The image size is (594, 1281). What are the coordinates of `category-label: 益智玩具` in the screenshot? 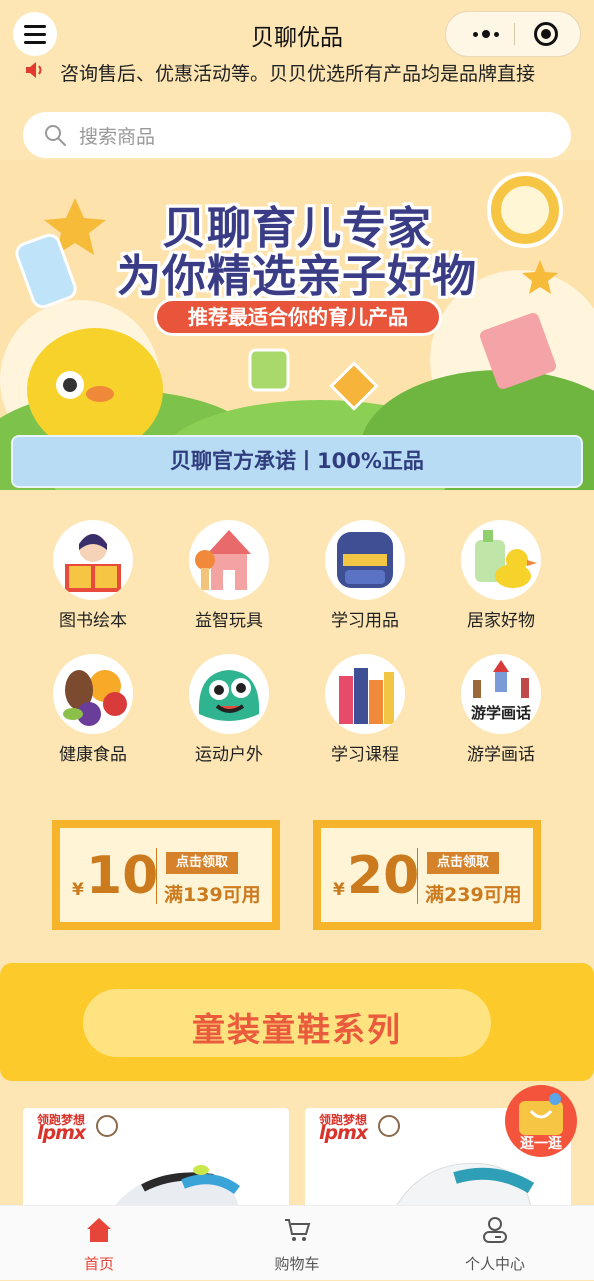 It's located at (229, 621).